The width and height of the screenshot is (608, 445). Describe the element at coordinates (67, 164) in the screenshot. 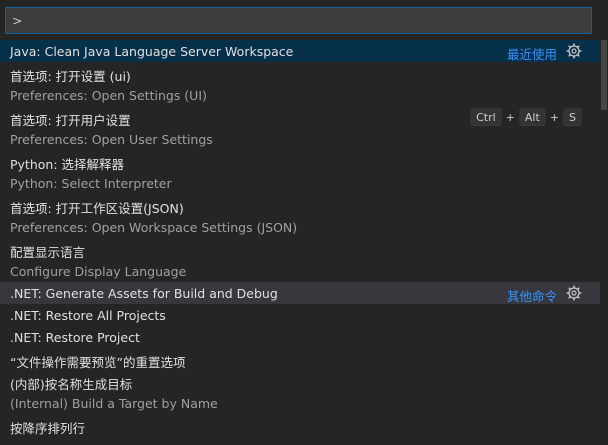

I see `command-label: Python: 选择解释器` at that location.